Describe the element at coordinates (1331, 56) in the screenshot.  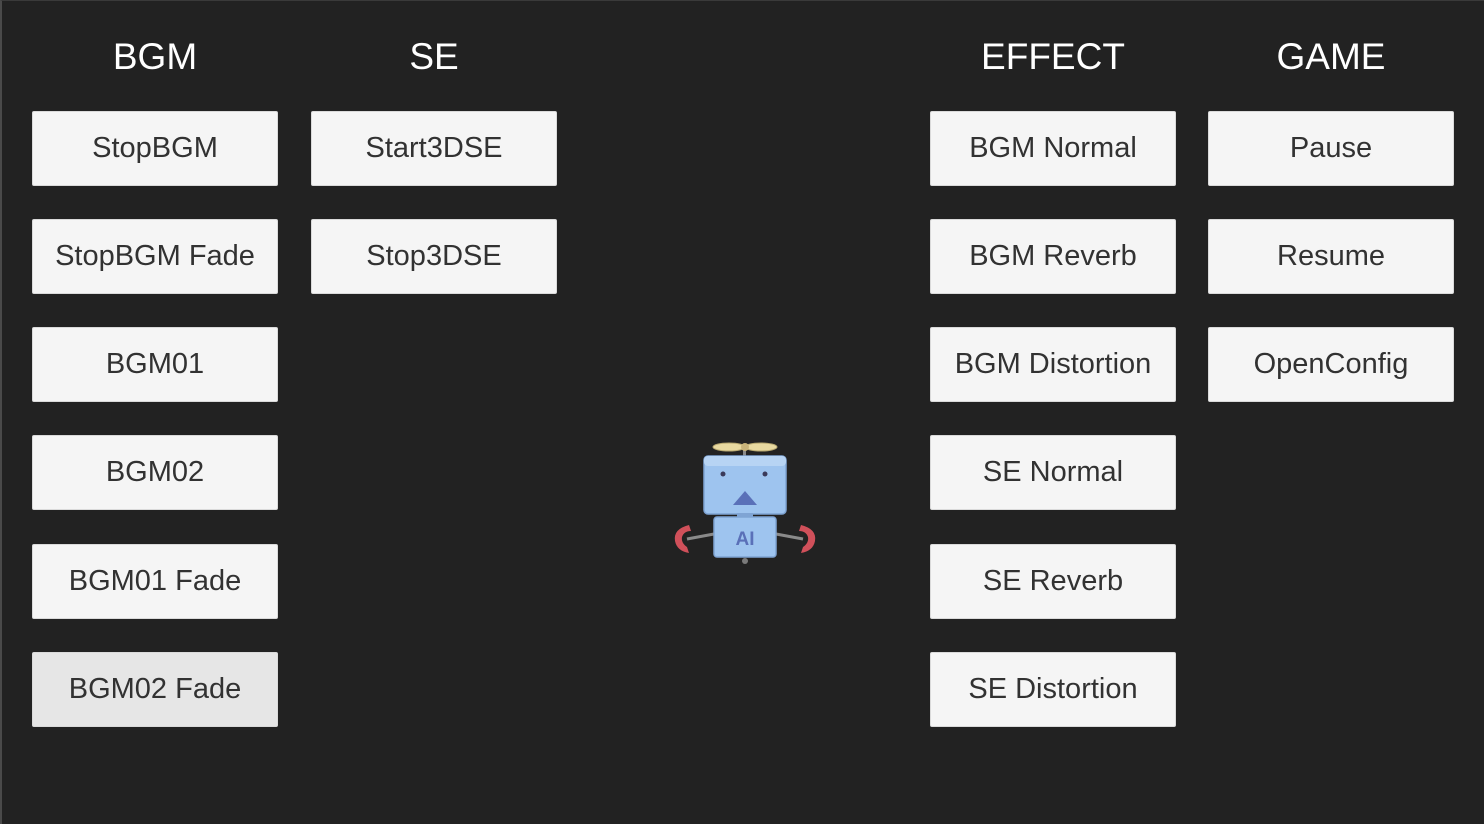
I see `game-header: GAME` at that location.